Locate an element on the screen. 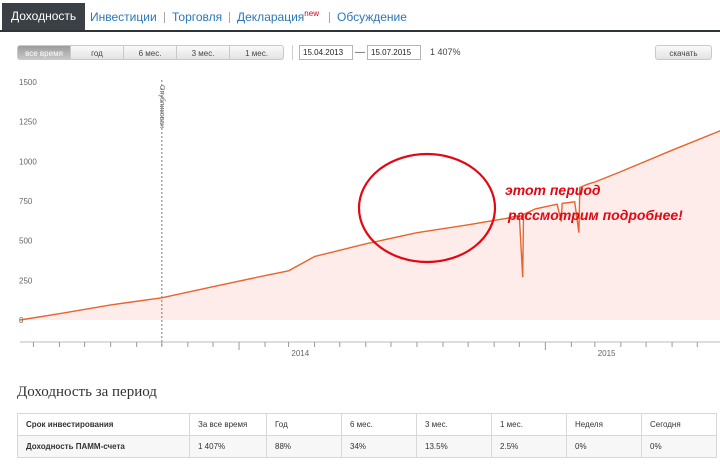 Image resolution: width=720 pixels, height=473 pixels. table-cell: 1 407% is located at coordinates (228, 446).